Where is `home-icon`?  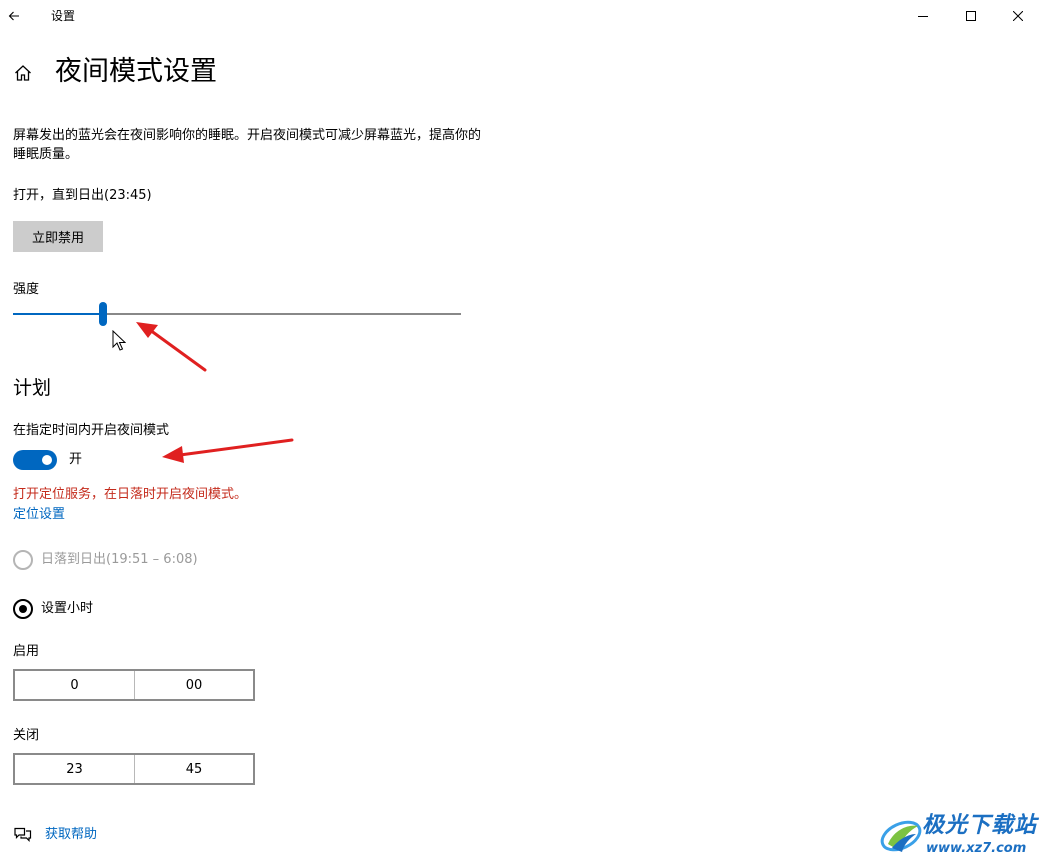 home-icon is located at coordinates (23, 73).